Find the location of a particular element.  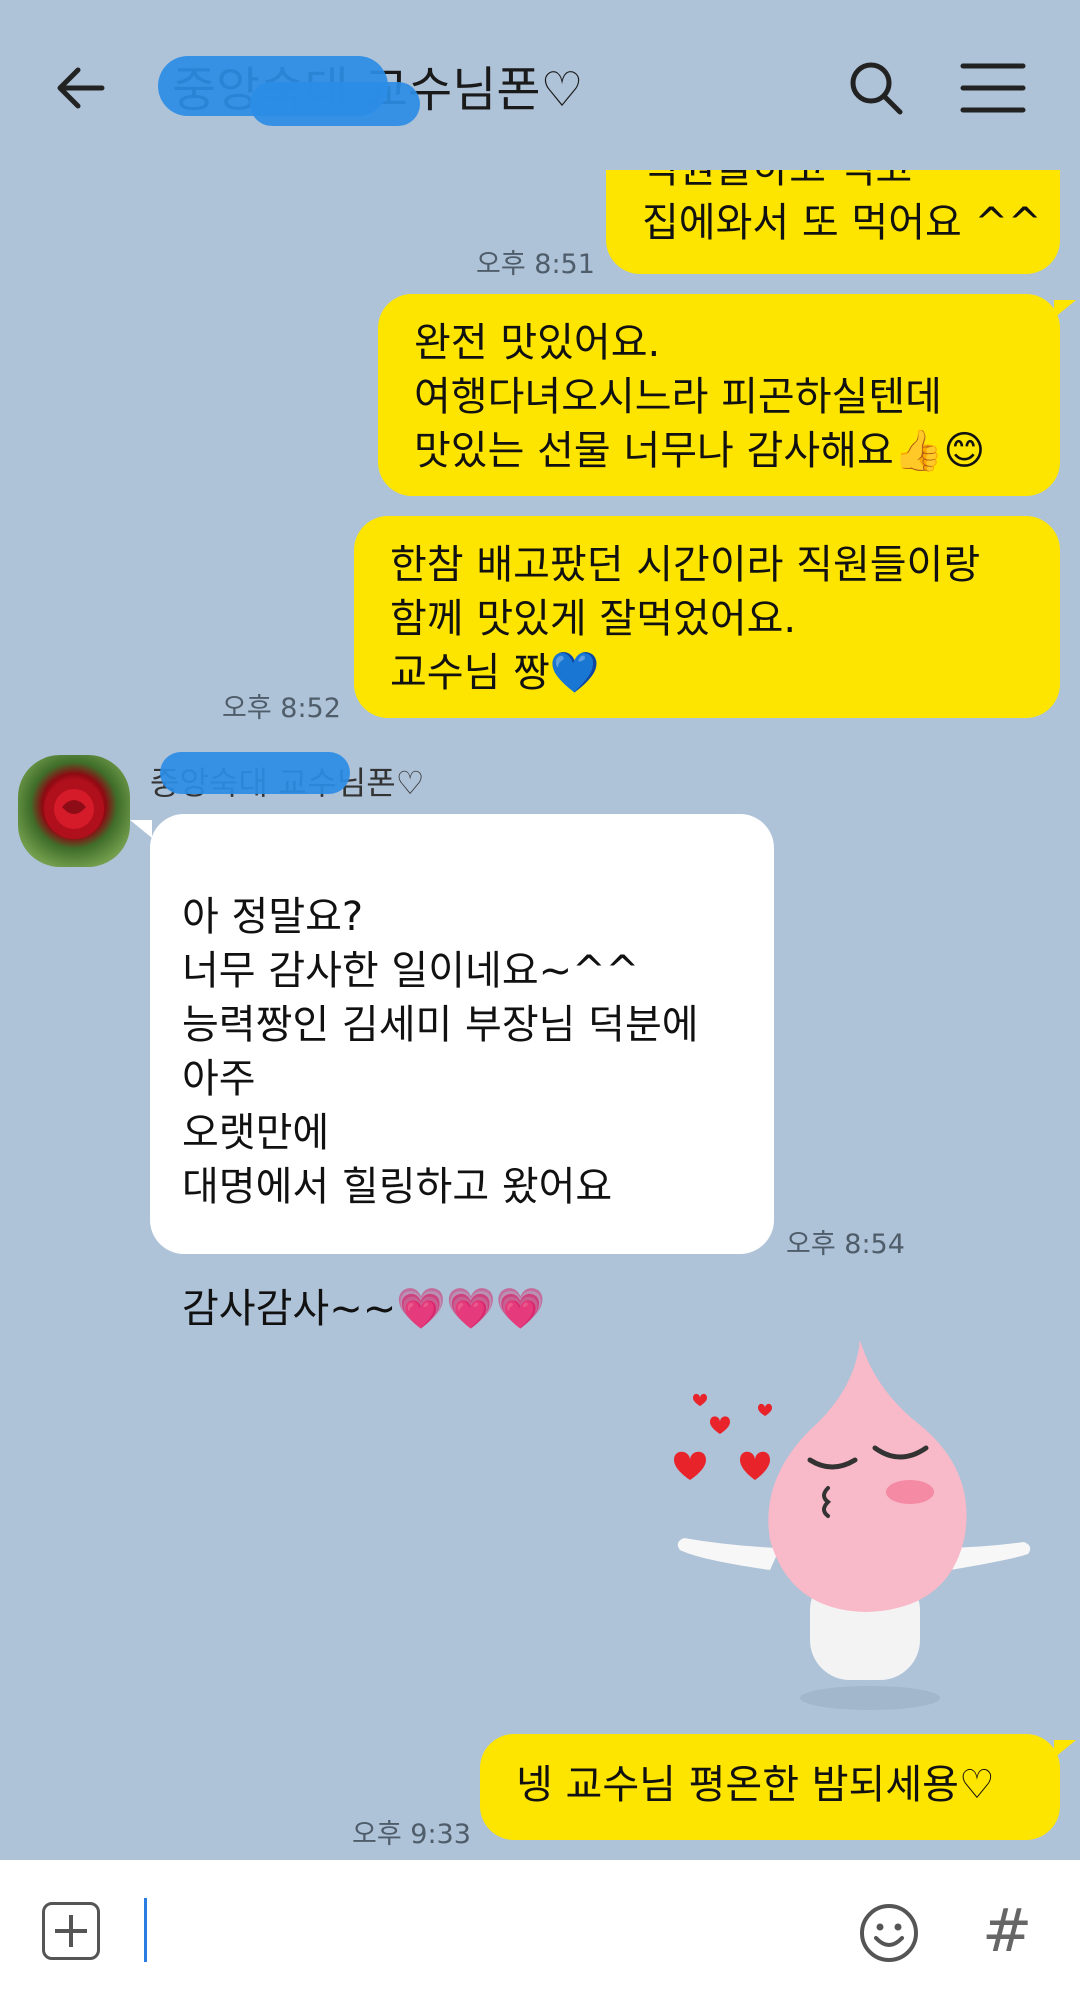

emoji-icon is located at coordinates (889, 1933).